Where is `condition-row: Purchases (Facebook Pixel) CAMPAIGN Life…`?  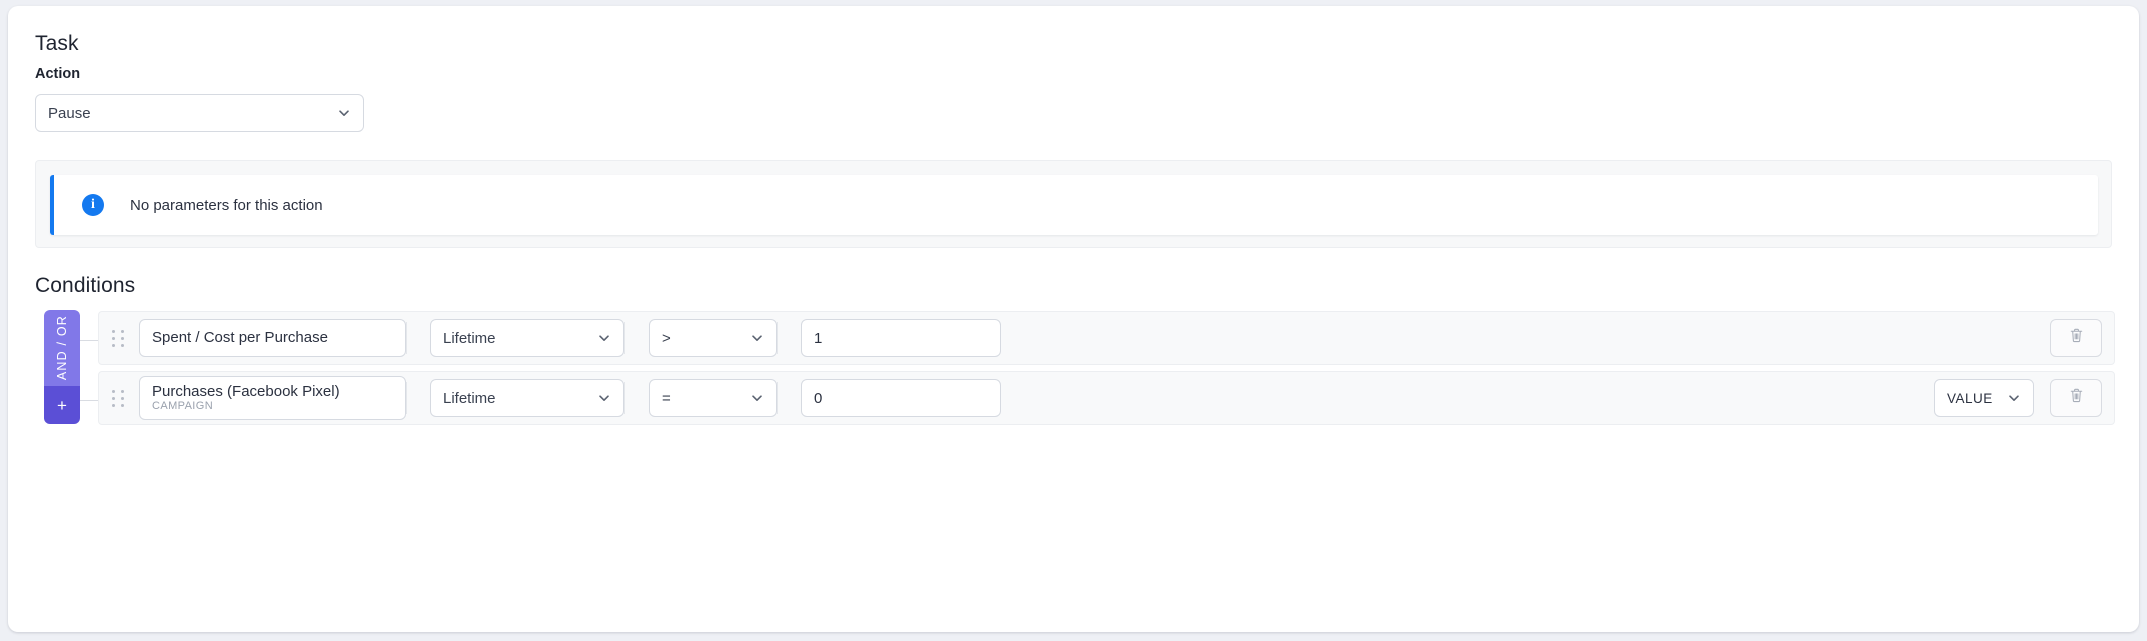
condition-row: Purchases (Facebook Pixel) CAMPAIGN Life… is located at coordinates (1106, 398).